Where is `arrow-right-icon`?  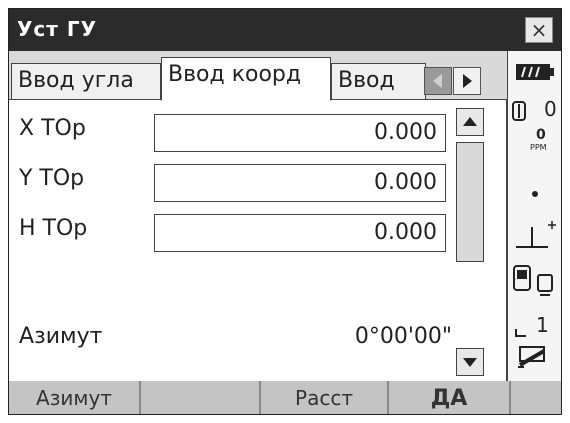
arrow-right-icon is located at coordinates (467, 81).